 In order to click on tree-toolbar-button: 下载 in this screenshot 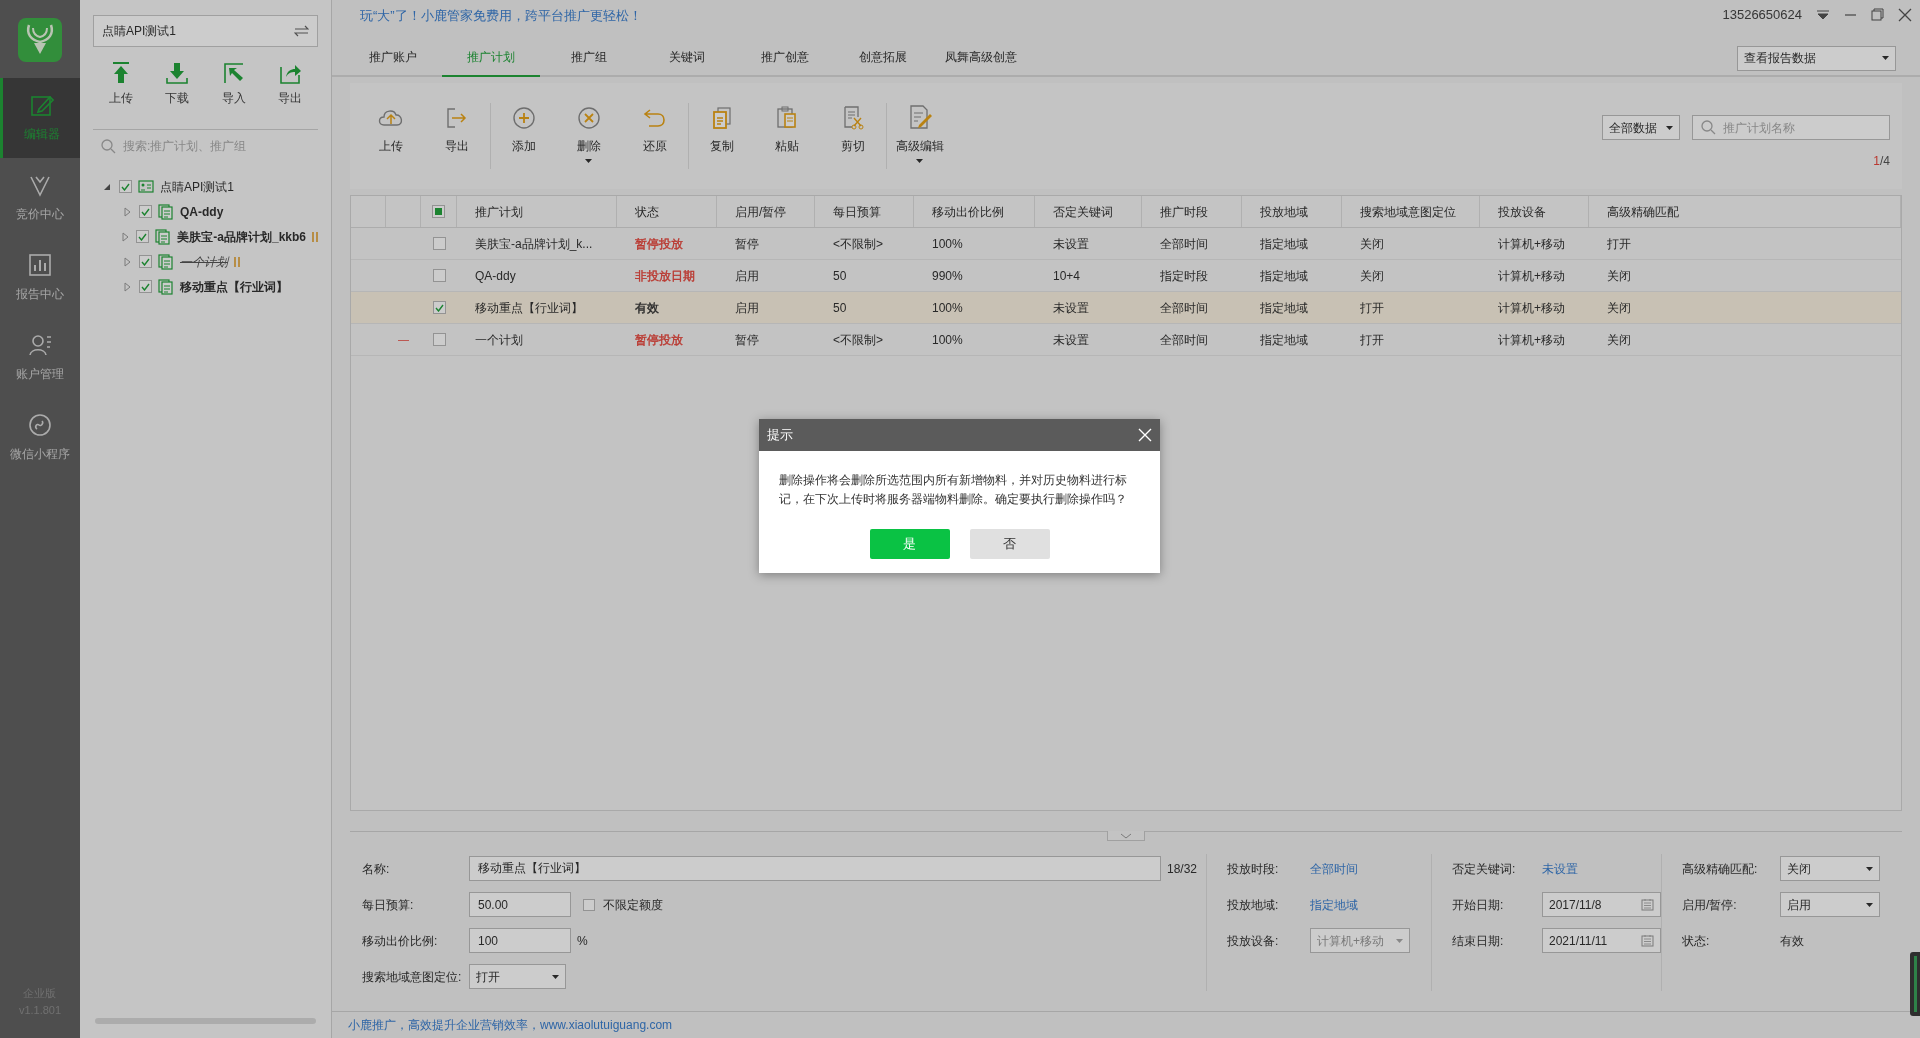, I will do `click(177, 84)`.